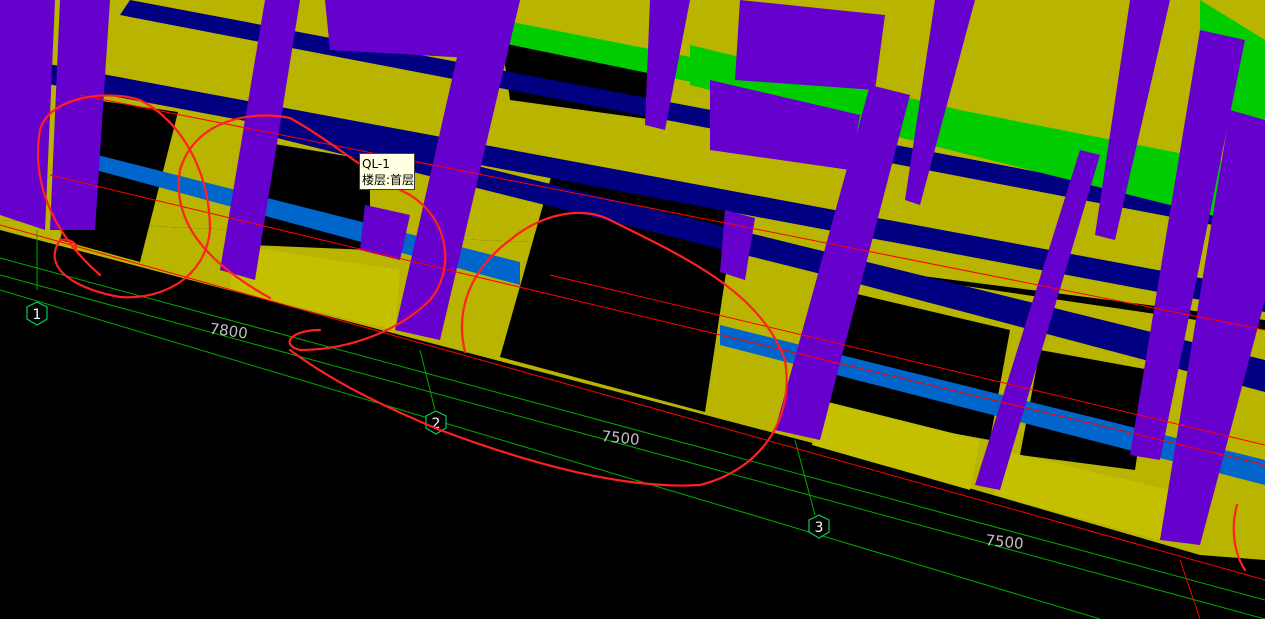 The width and height of the screenshot is (1265, 619). What do you see at coordinates (388, 180) in the screenshot?
I see `tooltip-floor: 楼层:首层` at bounding box center [388, 180].